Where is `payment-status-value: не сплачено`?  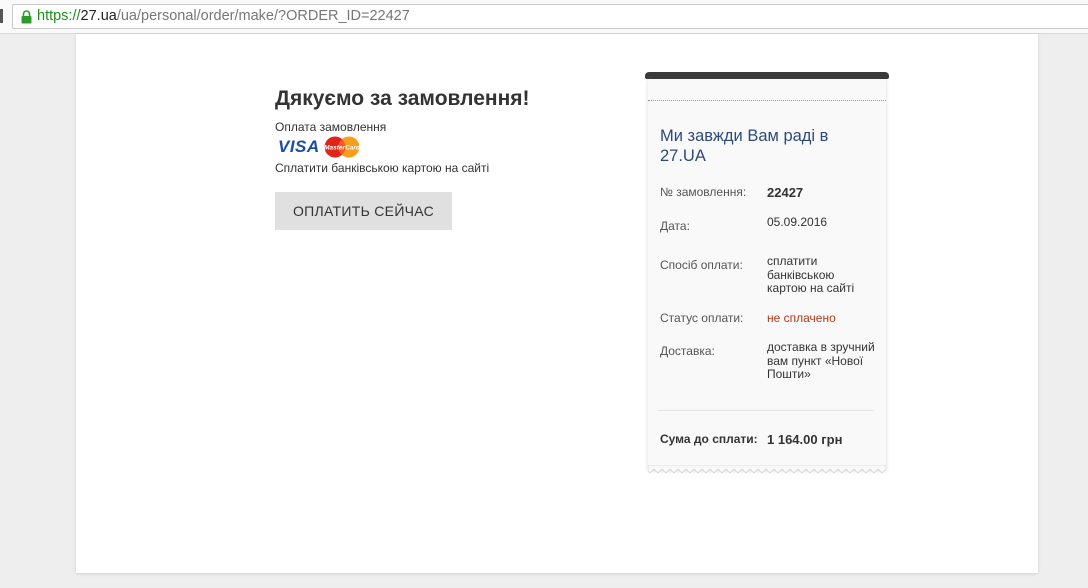
payment-status-value: не сплачено is located at coordinates (801, 318).